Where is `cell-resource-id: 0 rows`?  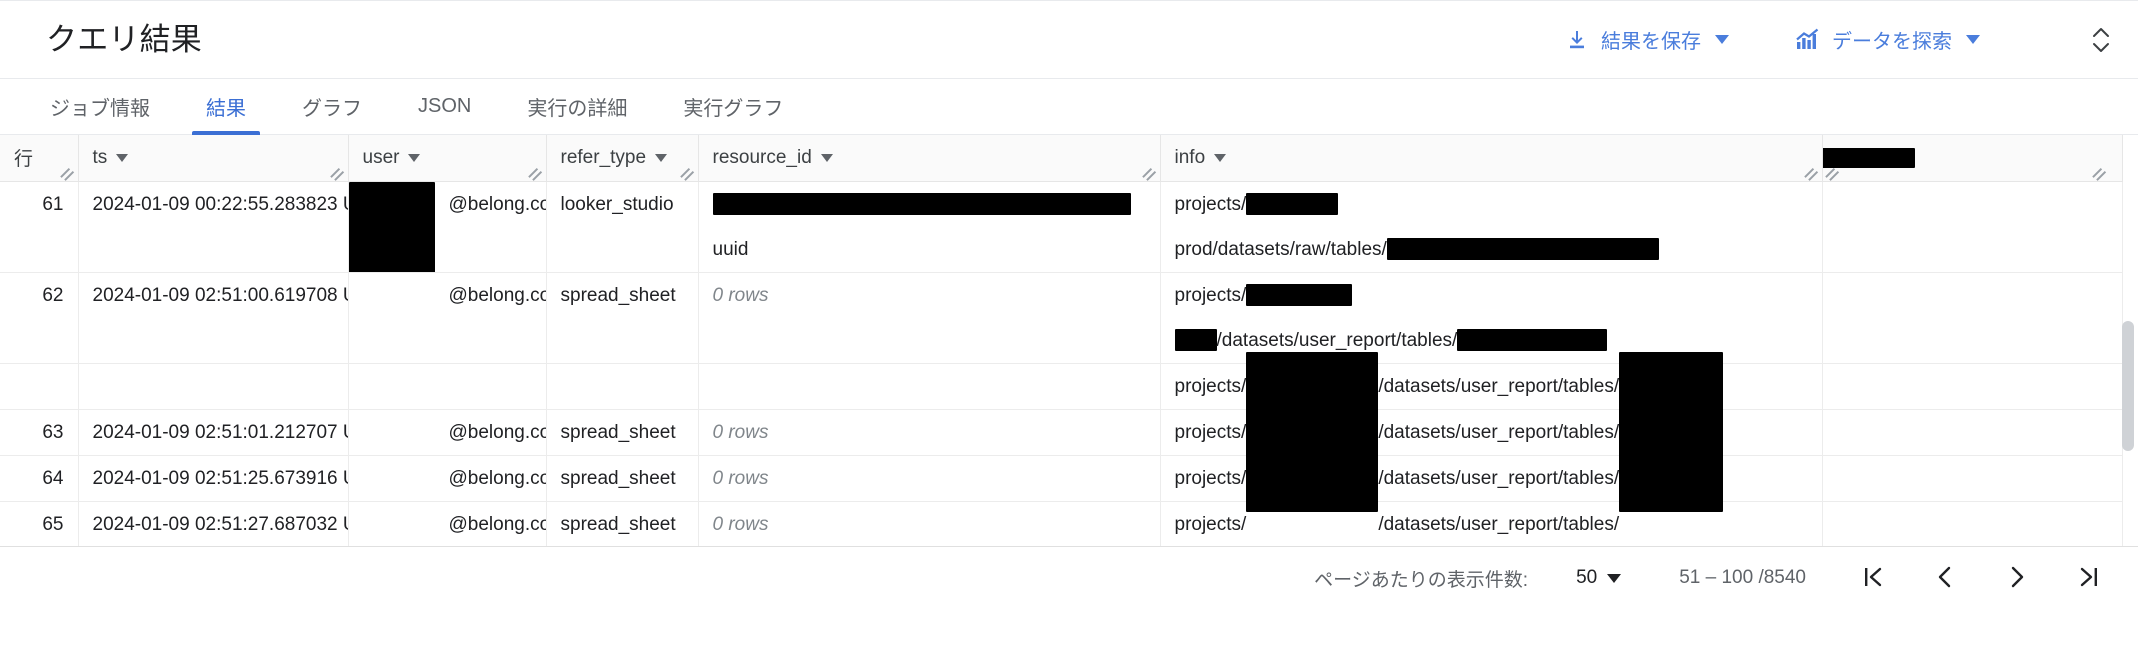 cell-resource-id: 0 rows is located at coordinates (929, 523).